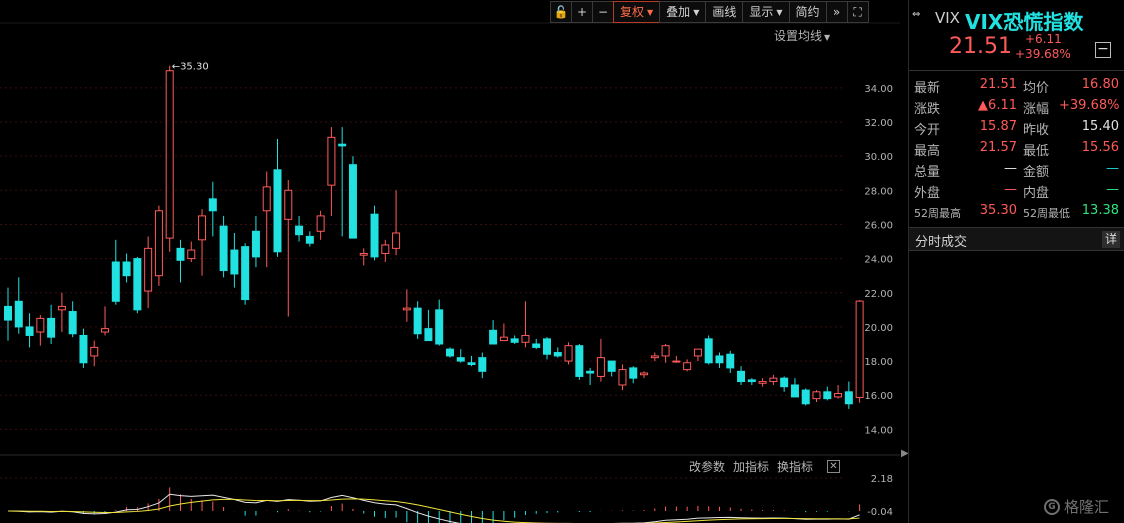 Image resolution: width=1124 pixels, height=523 pixels. I want to click on toolbar-restore-button: 复权 ▼, so click(637, 12).